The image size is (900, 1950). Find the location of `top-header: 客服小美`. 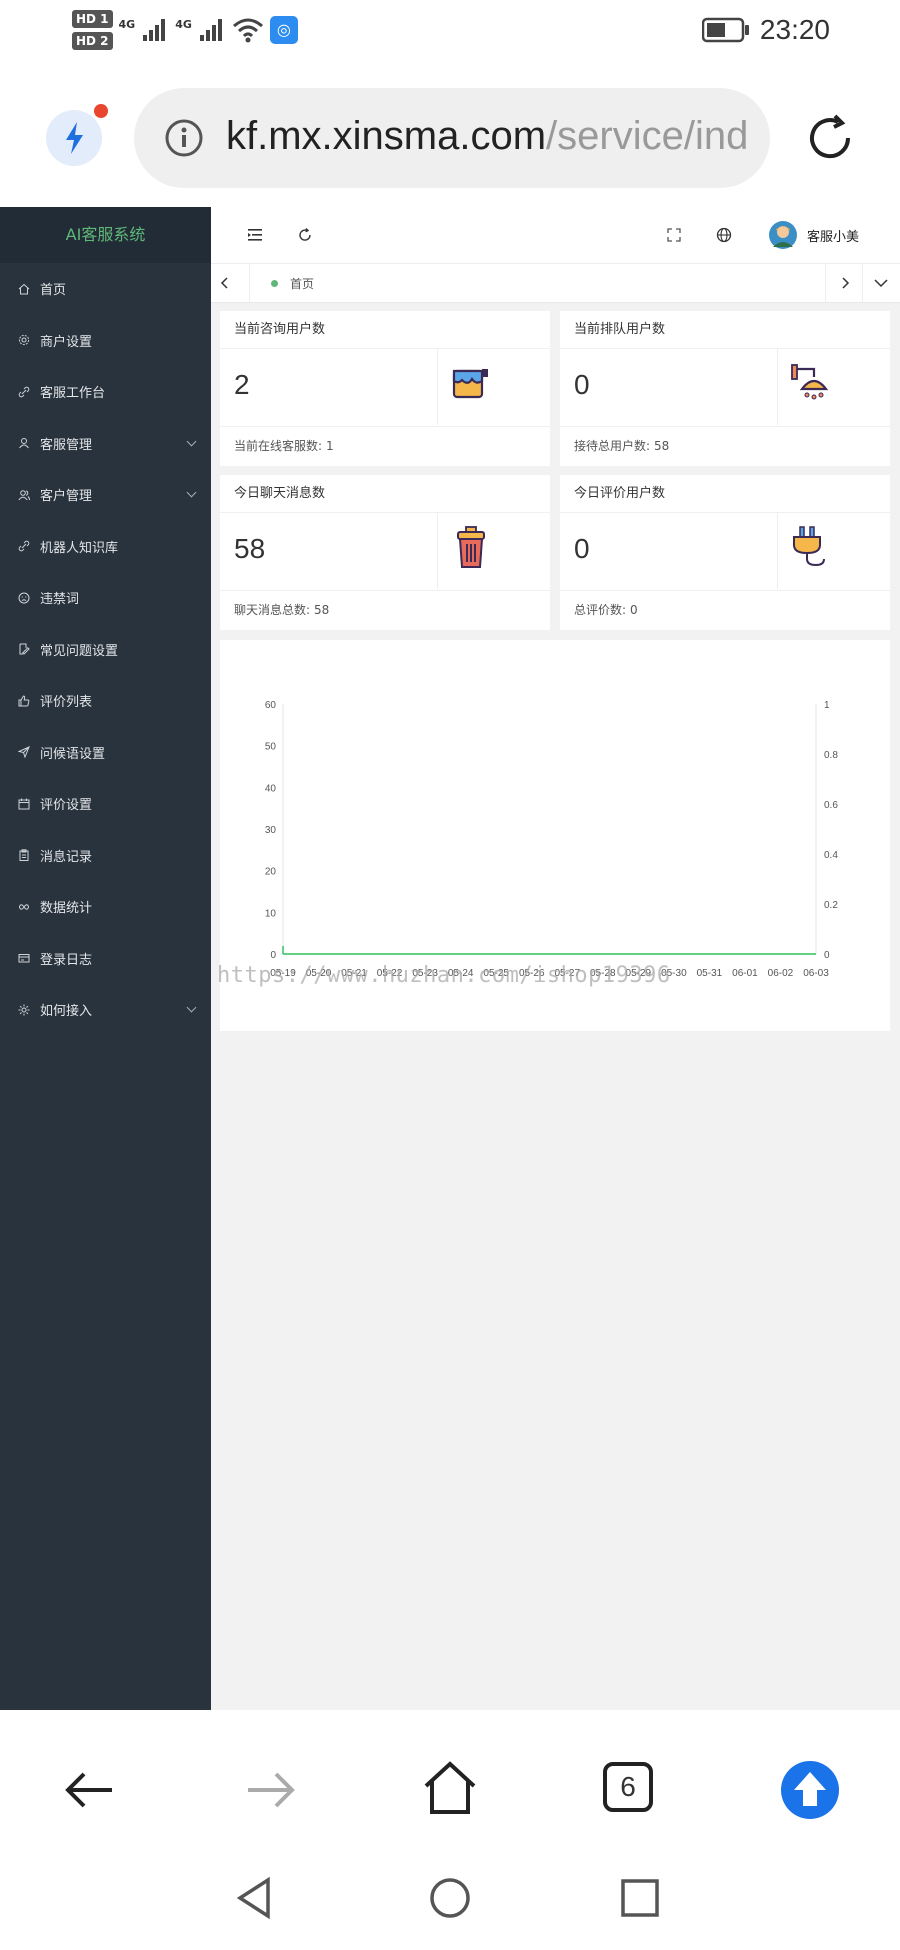

top-header: 客服小美 is located at coordinates (555, 235).